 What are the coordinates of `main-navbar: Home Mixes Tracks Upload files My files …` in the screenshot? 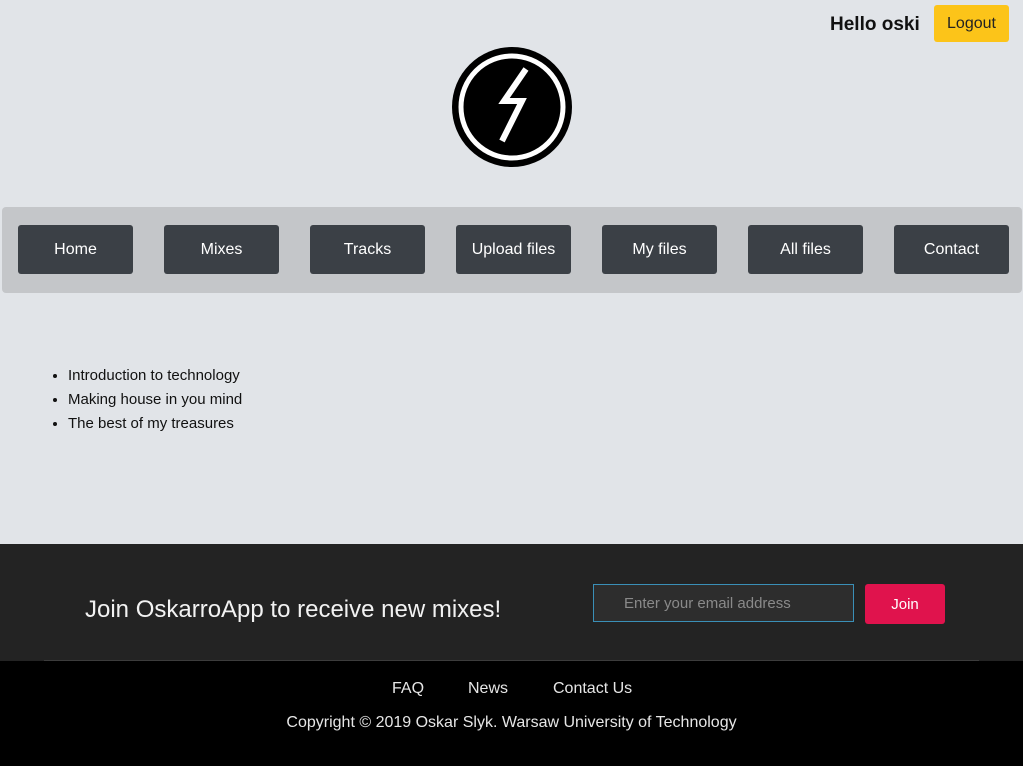 It's located at (512, 250).